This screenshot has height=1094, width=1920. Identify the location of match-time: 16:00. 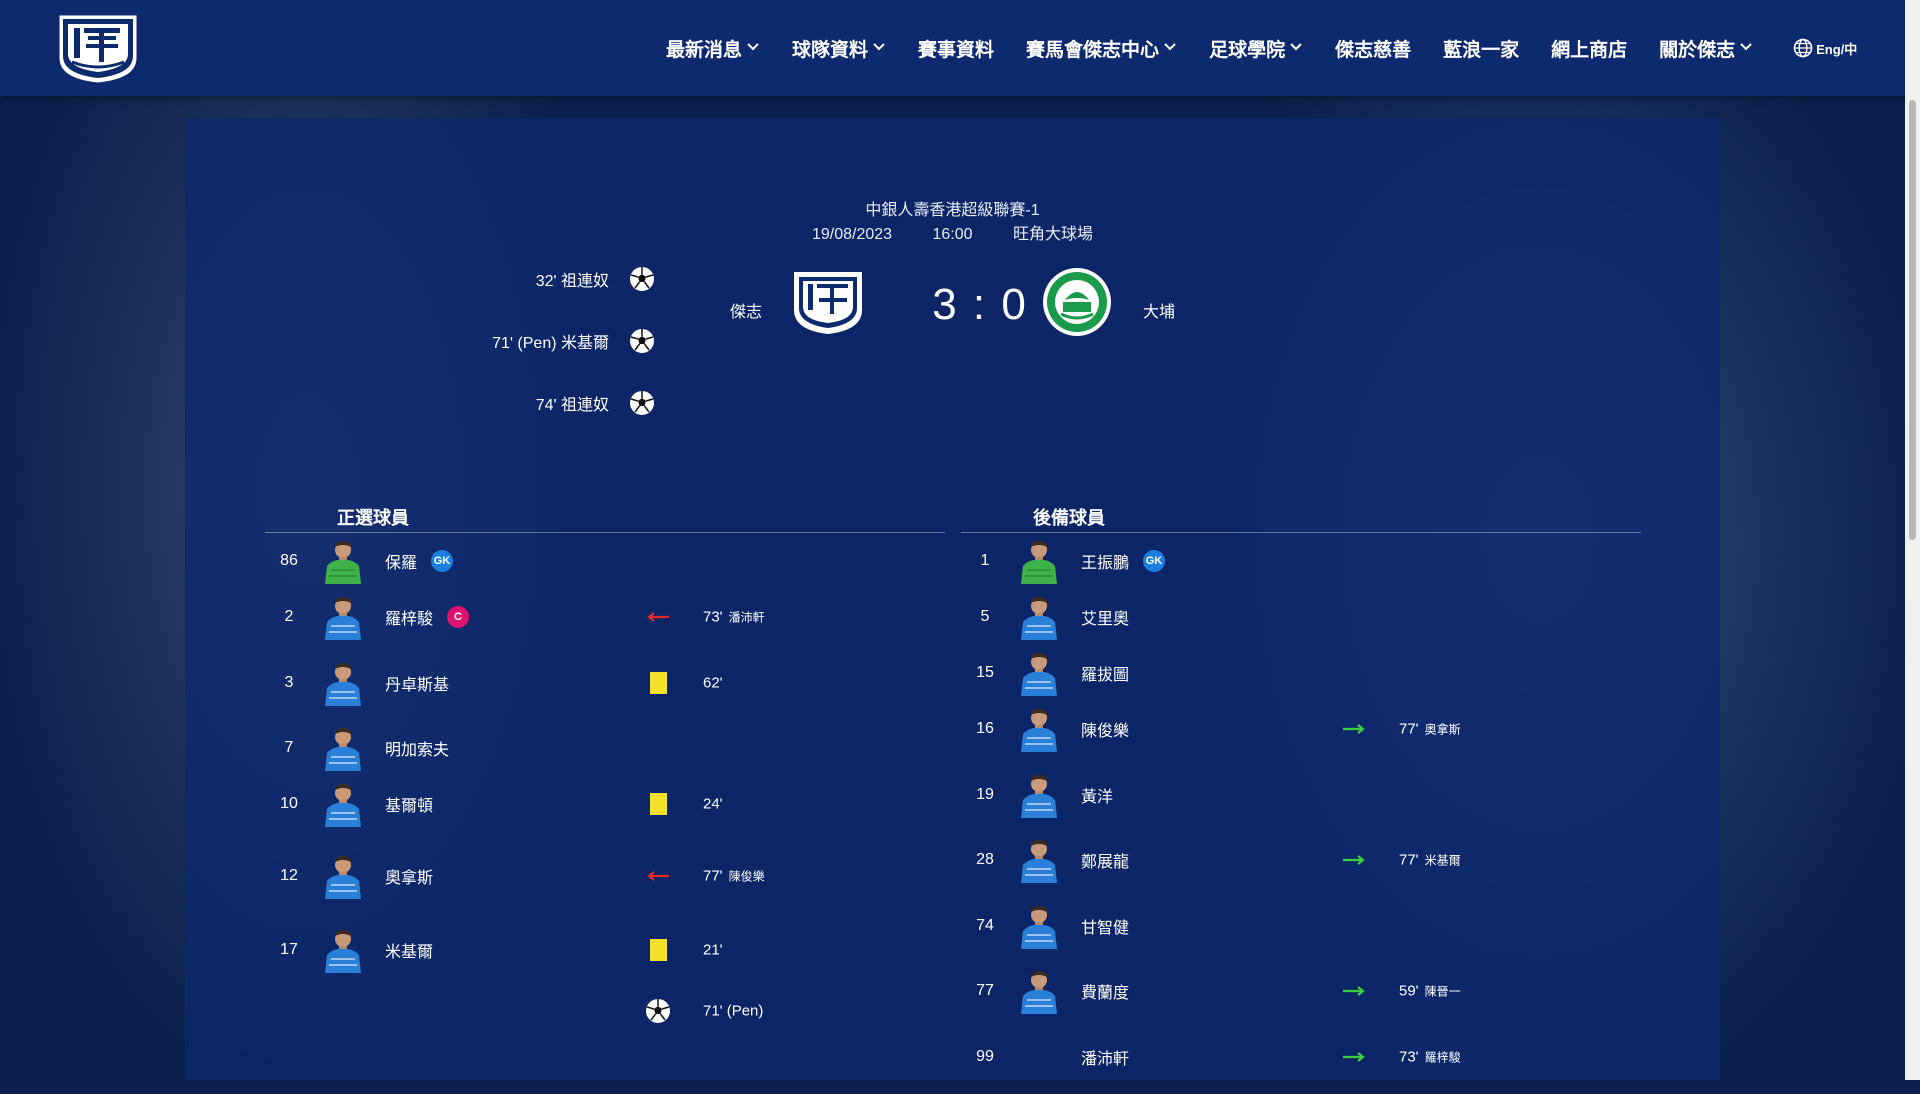
(952, 234).